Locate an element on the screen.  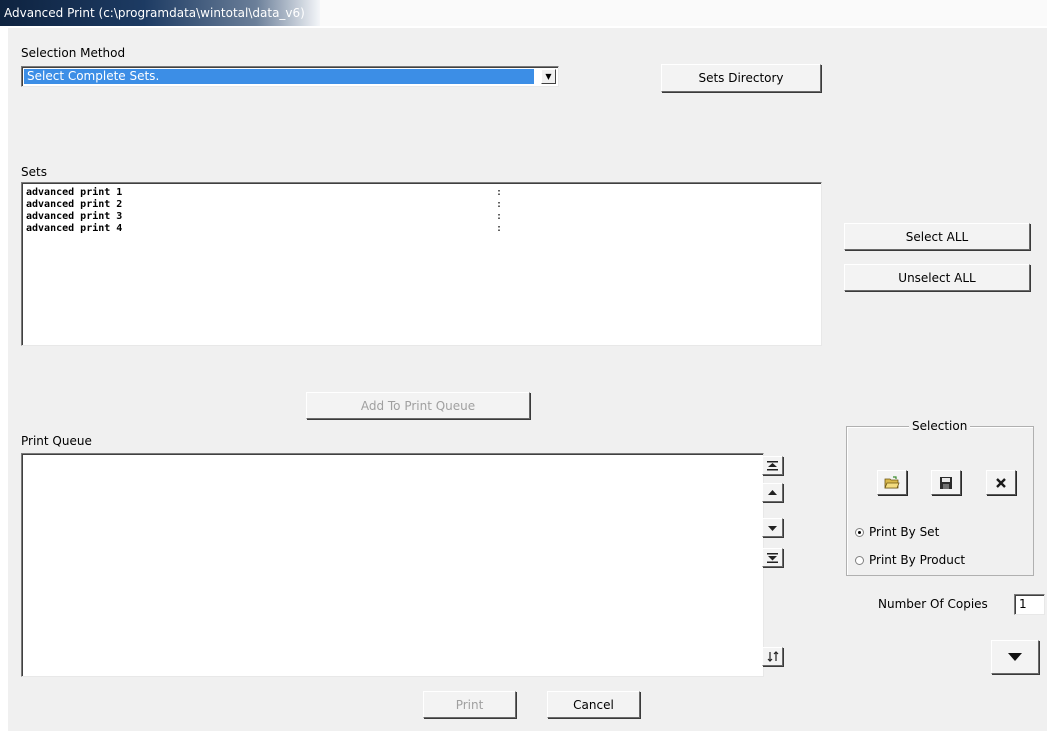
move-up-icon is located at coordinates (772, 492).